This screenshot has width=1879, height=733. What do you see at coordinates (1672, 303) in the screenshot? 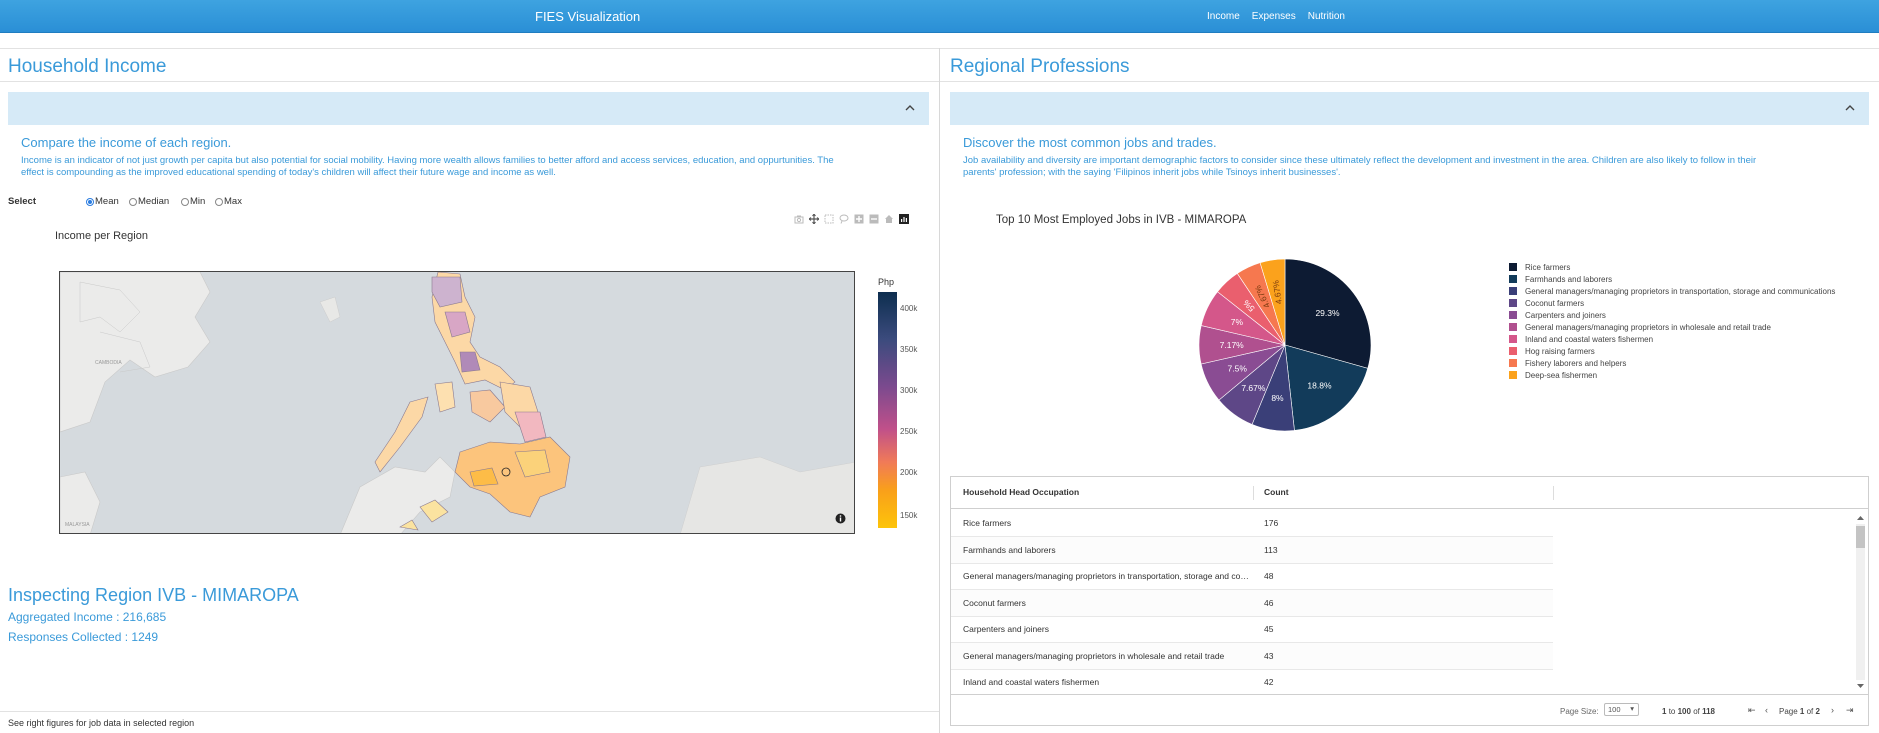
I see `legend-item: Coconut farmers` at bounding box center [1672, 303].